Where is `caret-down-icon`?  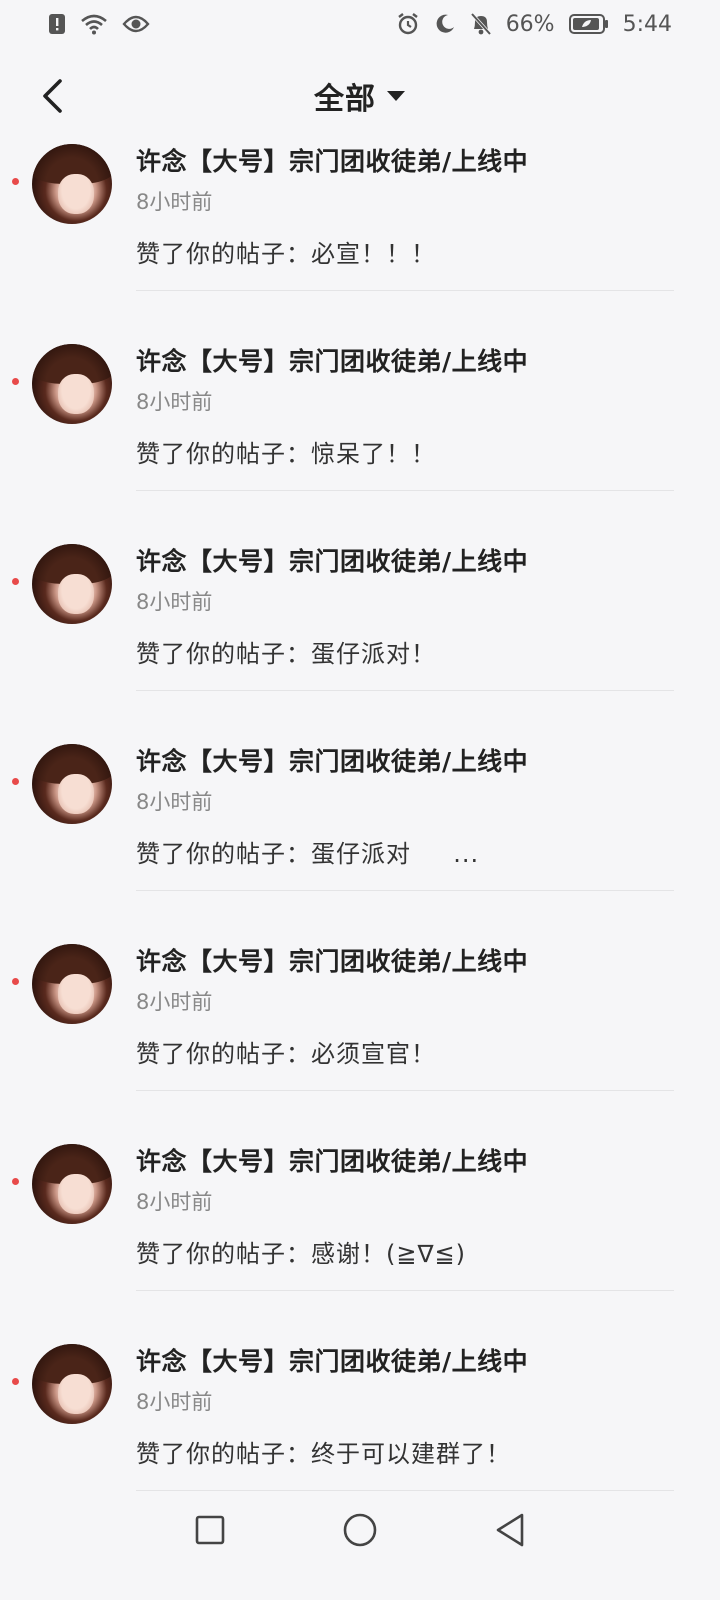 caret-down-icon is located at coordinates (396, 96).